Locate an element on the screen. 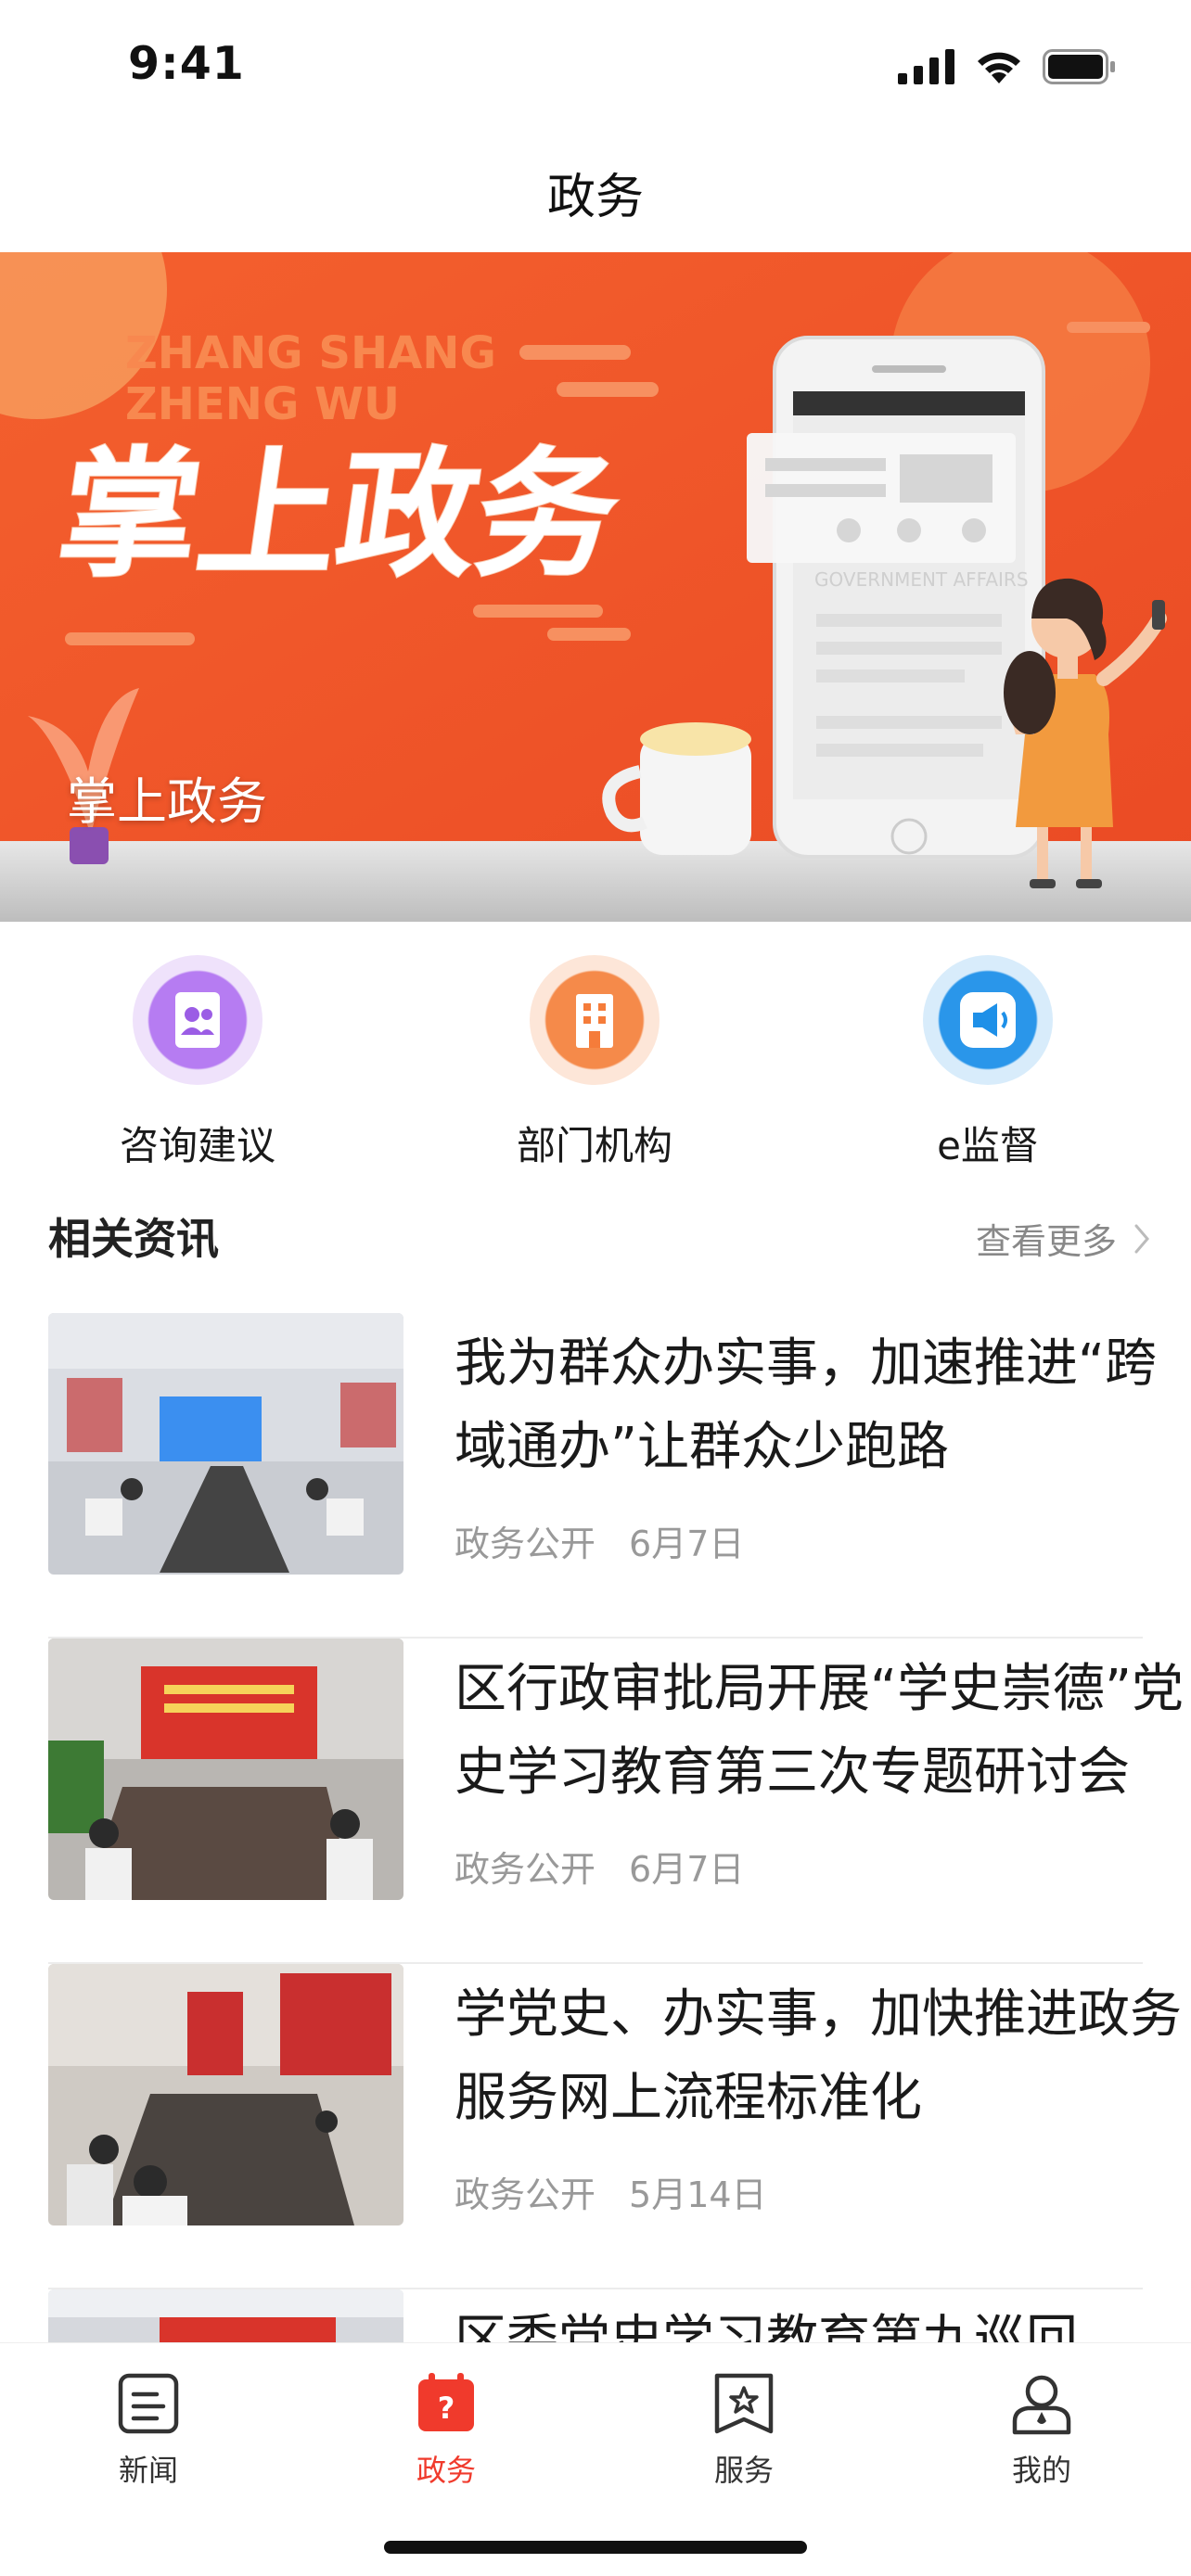 This screenshot has height=2576, width=1191. status-time: 9:41 is located at coordinates (186, 64).